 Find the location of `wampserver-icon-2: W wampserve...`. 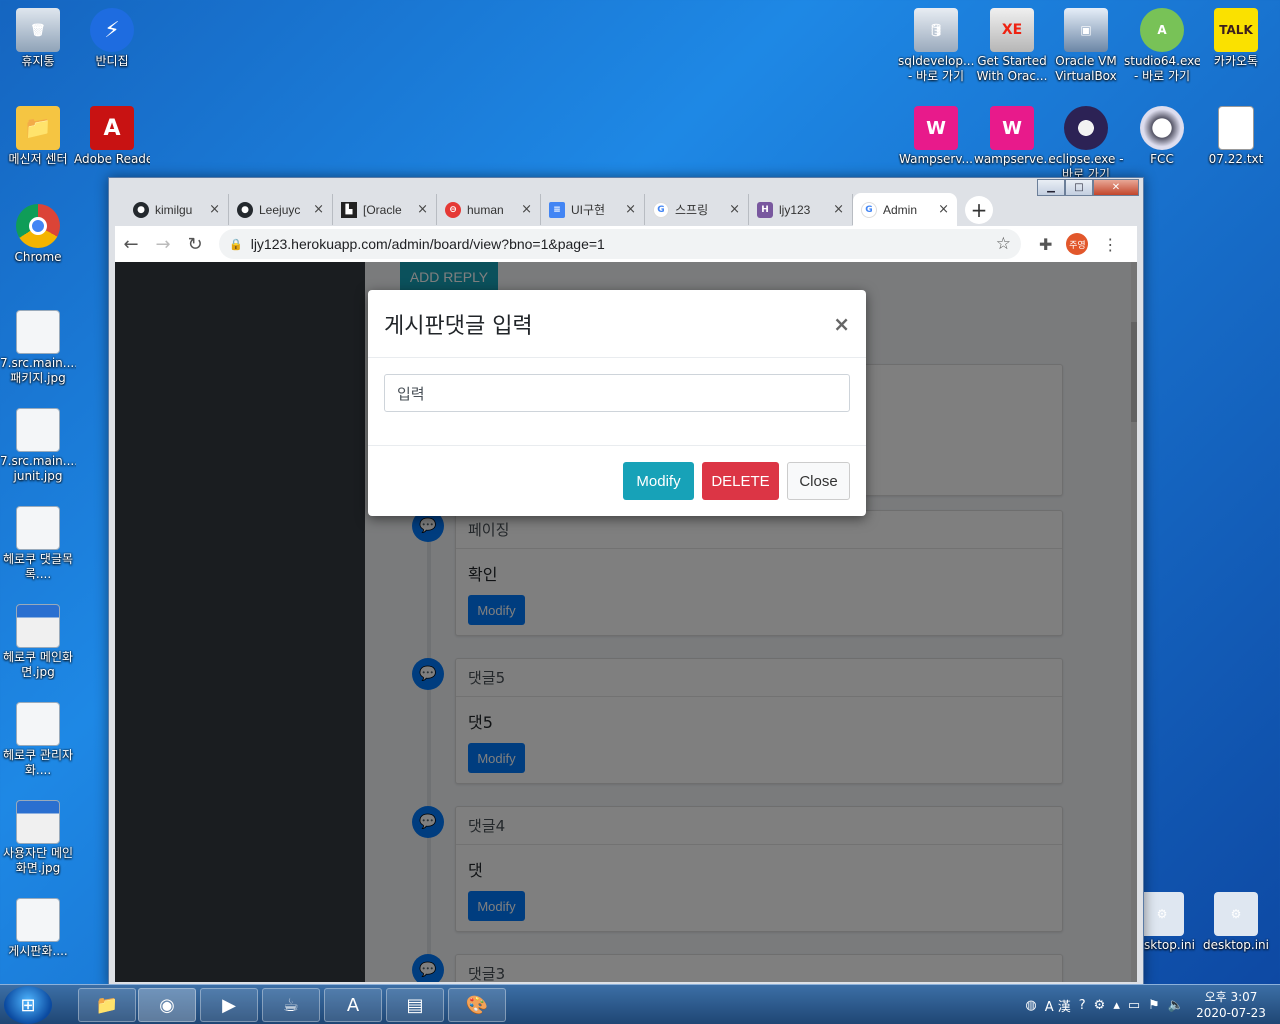

wampserver-icon-2: W wampserve... is located at coordinates (1012, 136).